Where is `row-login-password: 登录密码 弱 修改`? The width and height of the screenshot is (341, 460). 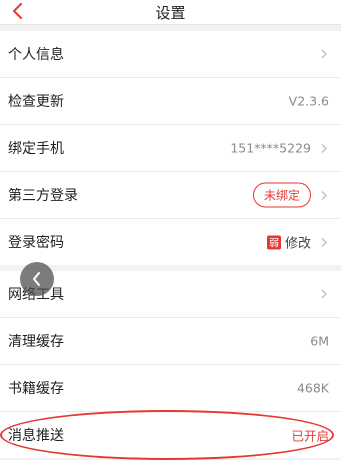
row-login-password: 登录密码 弱 修改 is located at coordinates (170, 242).